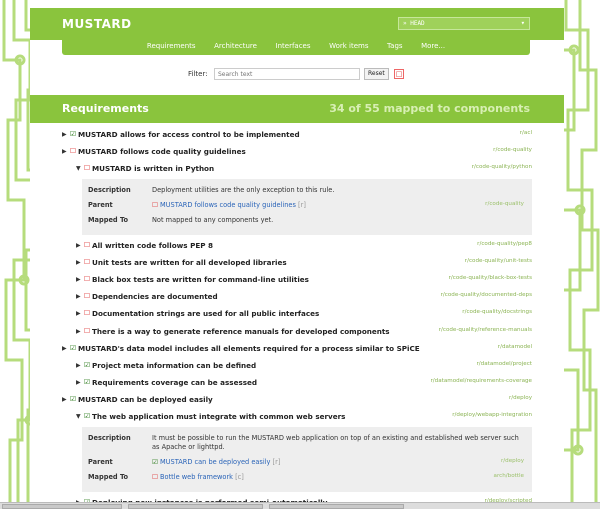  I want to click on parent-link: MUSTARD can be deployed easily, so click(215, 462).